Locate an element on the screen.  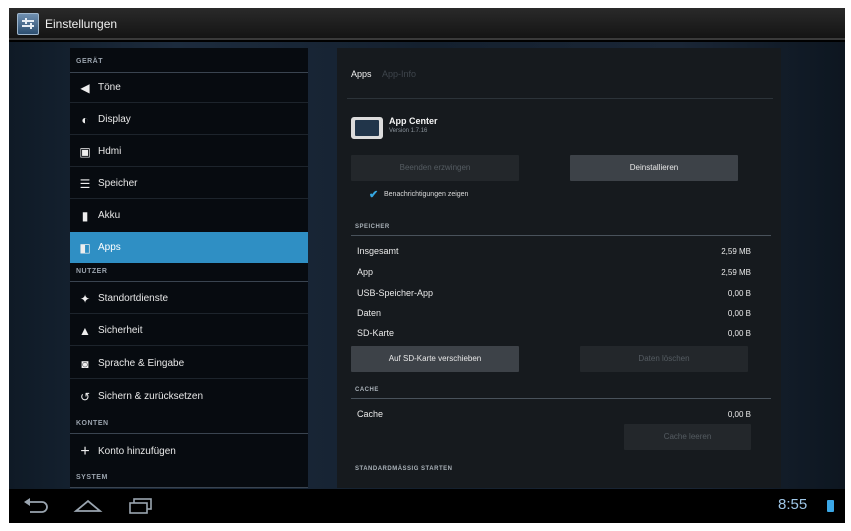
launch-by-default-header: STANDARDMÄSSIG STARTEN is located at coordinates (404, 469).